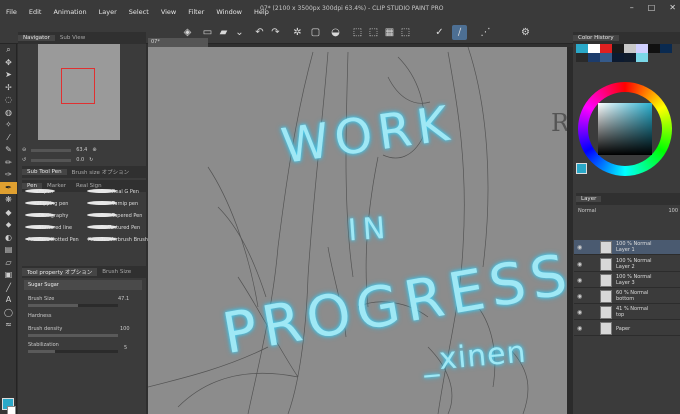 The width and height of the screenshot is (680, 414). What do you see at coordinates (627, 328) in the screenshot?
I see `layer-row: ◉ Paper` at bounding box center [627, 328].